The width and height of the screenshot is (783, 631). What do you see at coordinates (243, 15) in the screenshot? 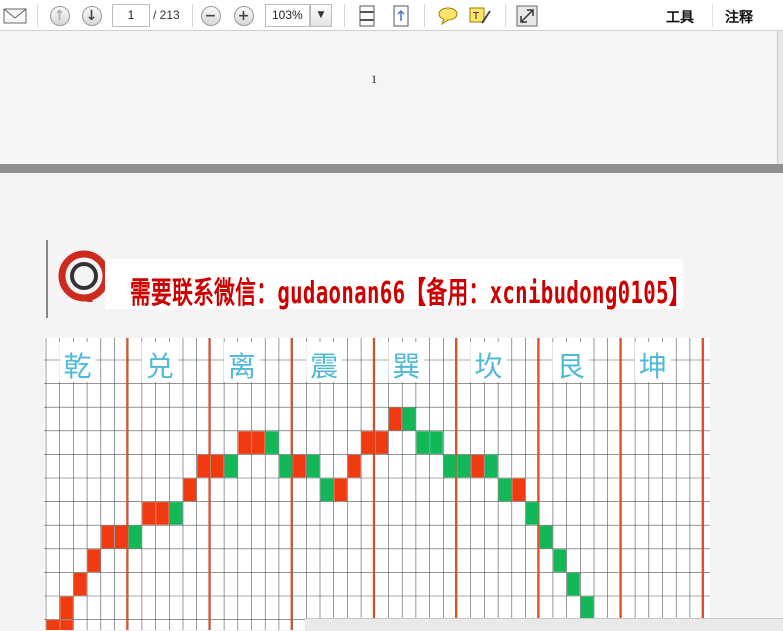
I see `zoom-in-icon: +` at bounding box center [243, 15].